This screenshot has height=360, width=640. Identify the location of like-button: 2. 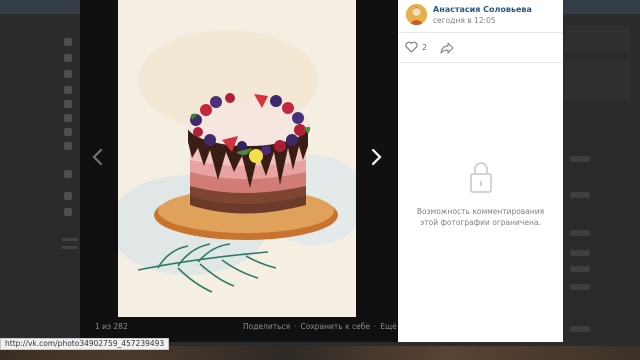
(416, 47).